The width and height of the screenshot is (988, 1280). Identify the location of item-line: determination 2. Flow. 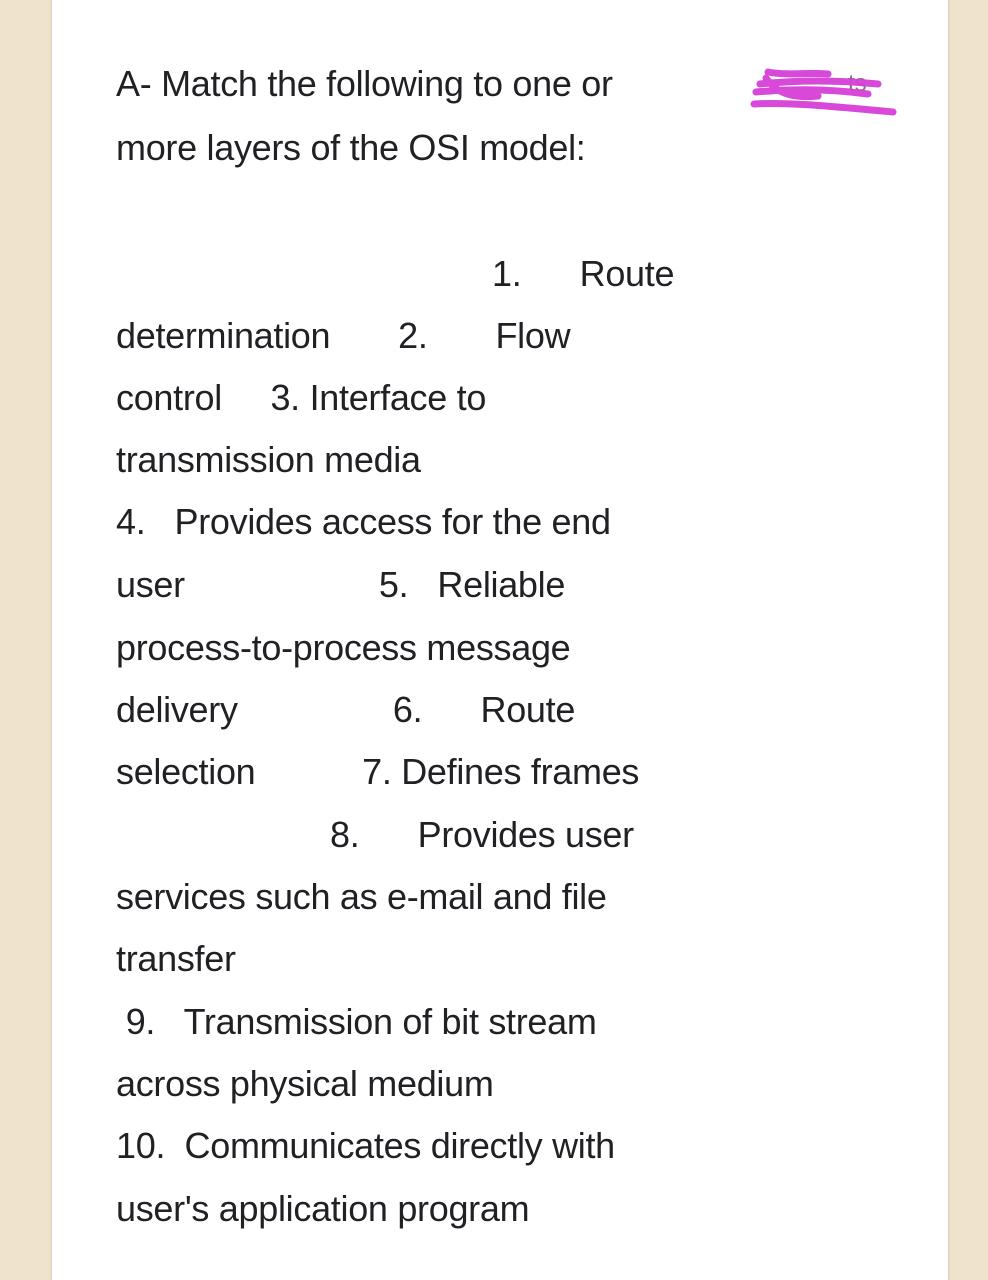
(343, 335).